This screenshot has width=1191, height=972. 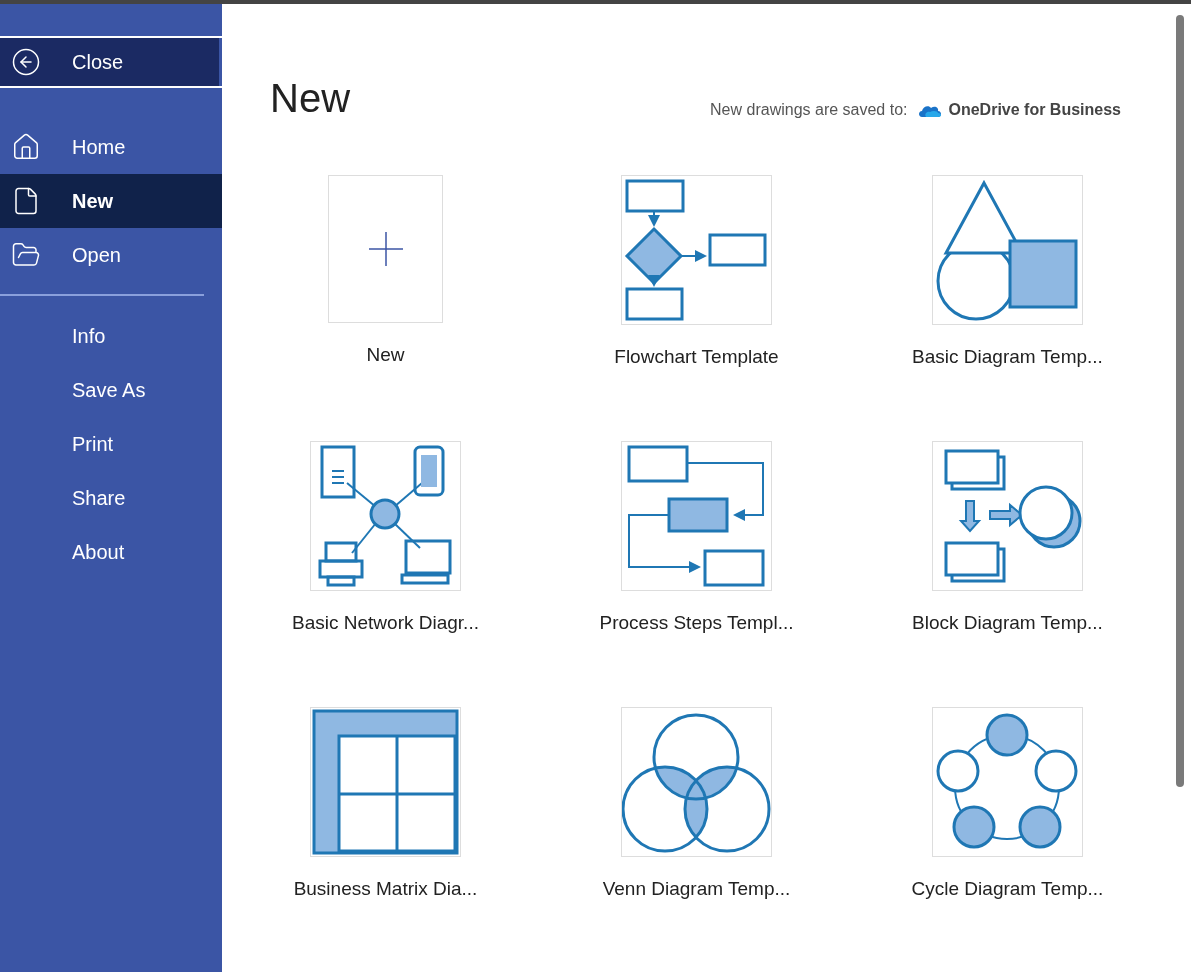 I want to click on sidebar-item: Home, so click(x=111, y=147).